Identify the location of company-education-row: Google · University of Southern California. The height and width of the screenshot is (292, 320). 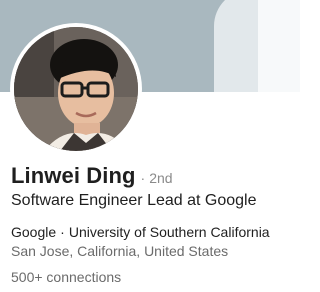
(140, 232).